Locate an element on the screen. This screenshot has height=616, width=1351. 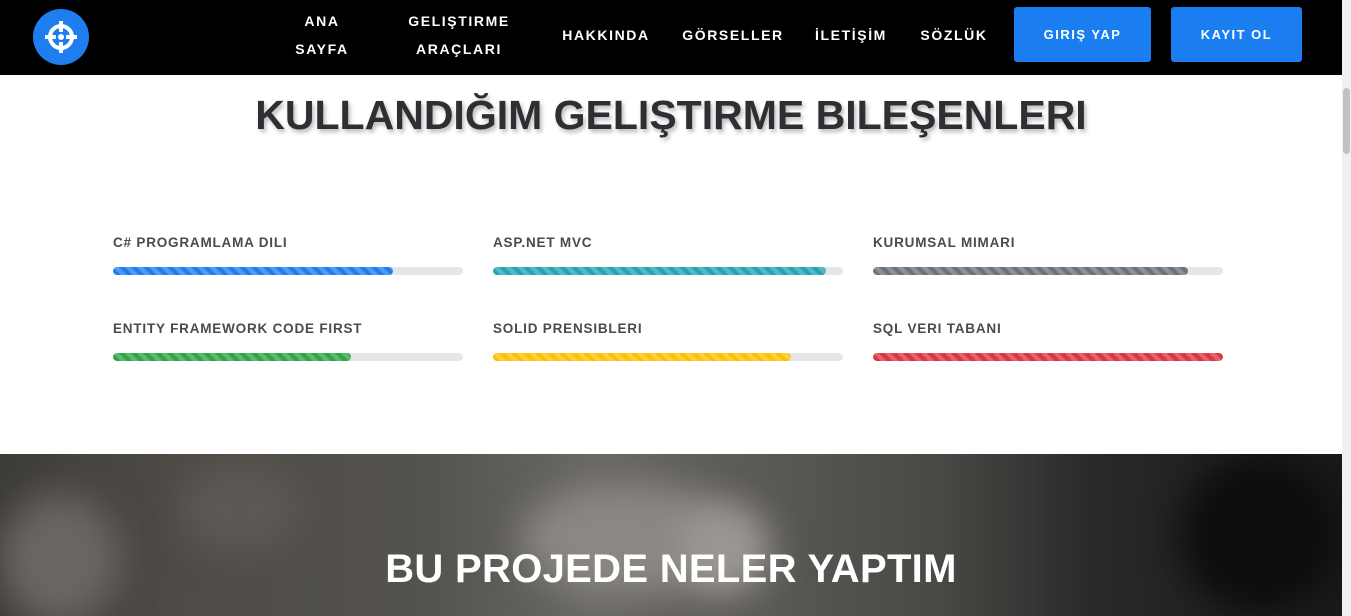
skill-label: SOLID PRENSIBLERI is located at coordinates (568, 328).